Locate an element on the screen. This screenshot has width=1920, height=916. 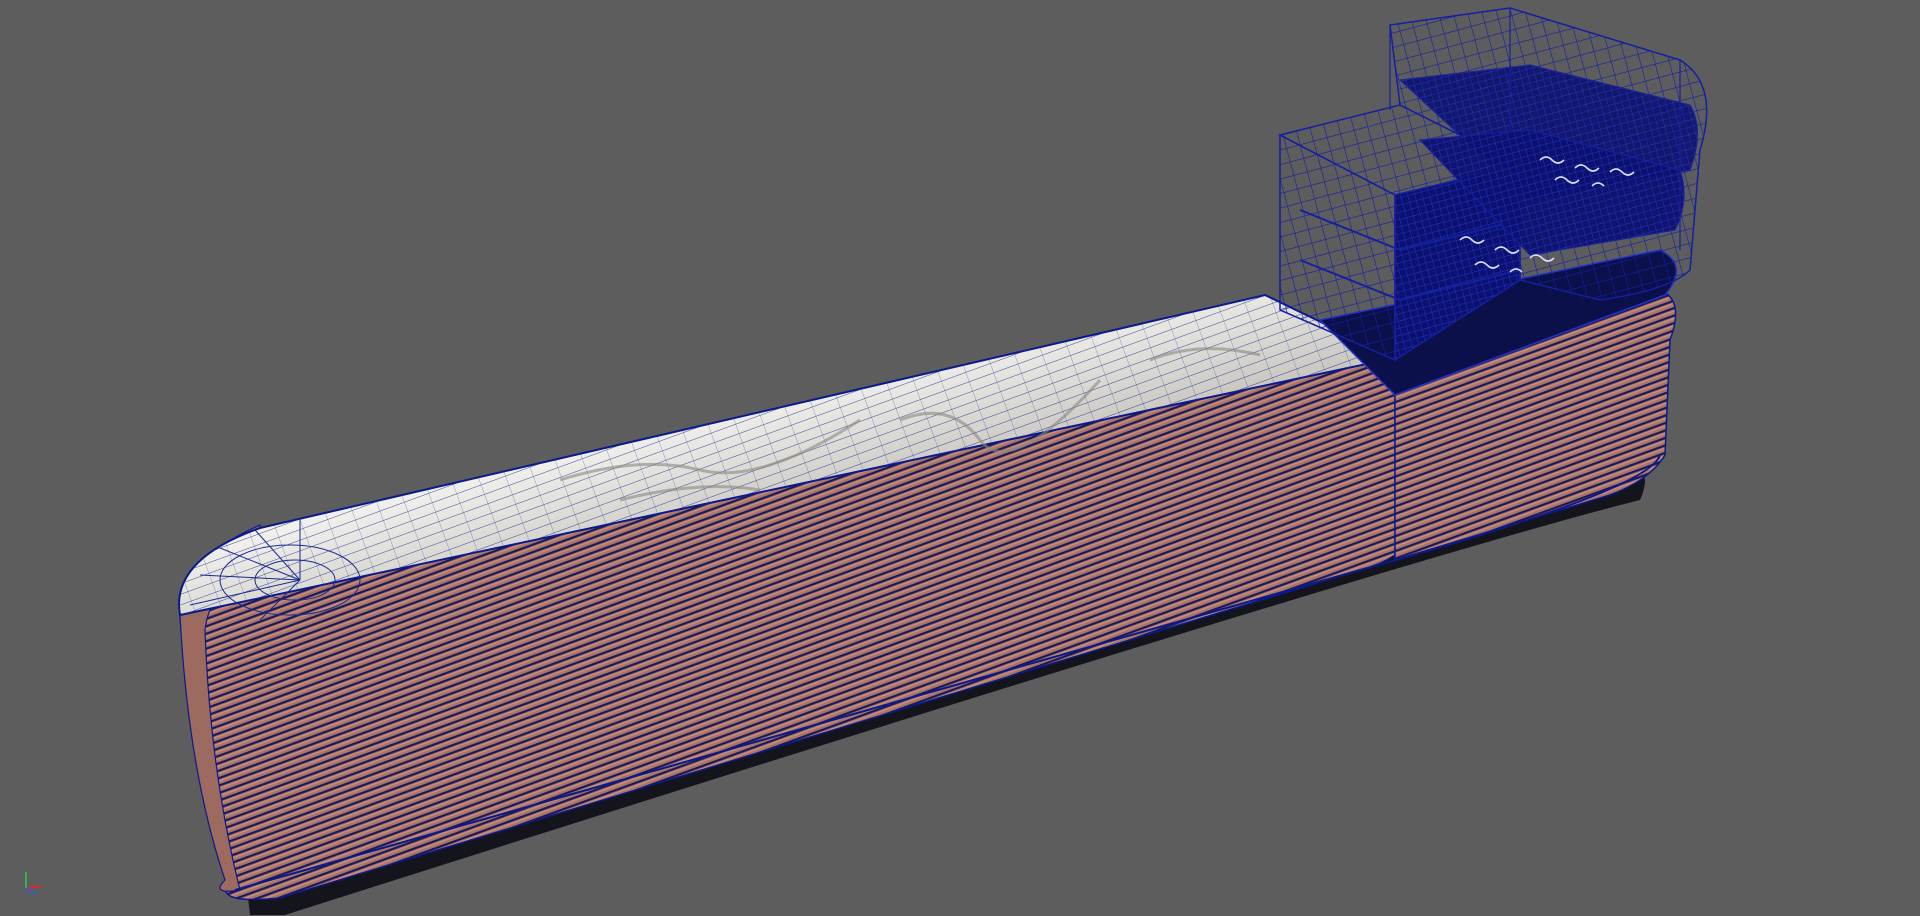
xyz-axis-icon is located at coordinates (32, 882).